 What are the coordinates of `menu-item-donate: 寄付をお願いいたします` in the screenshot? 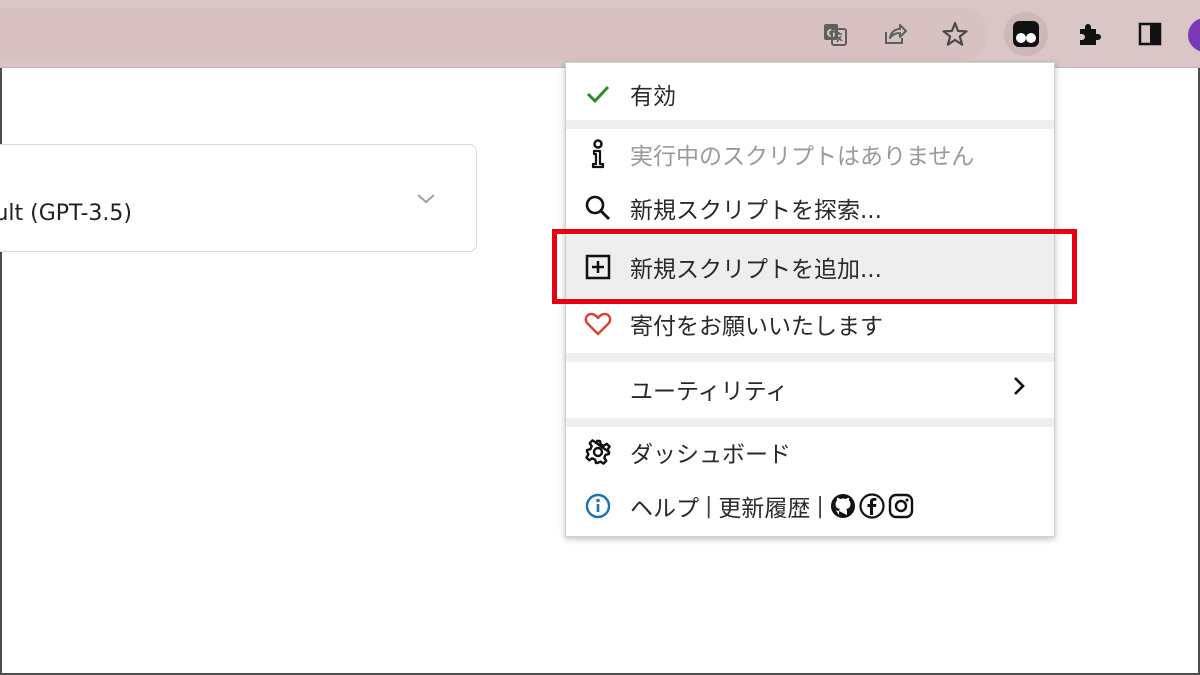 It's located at (810, 324).